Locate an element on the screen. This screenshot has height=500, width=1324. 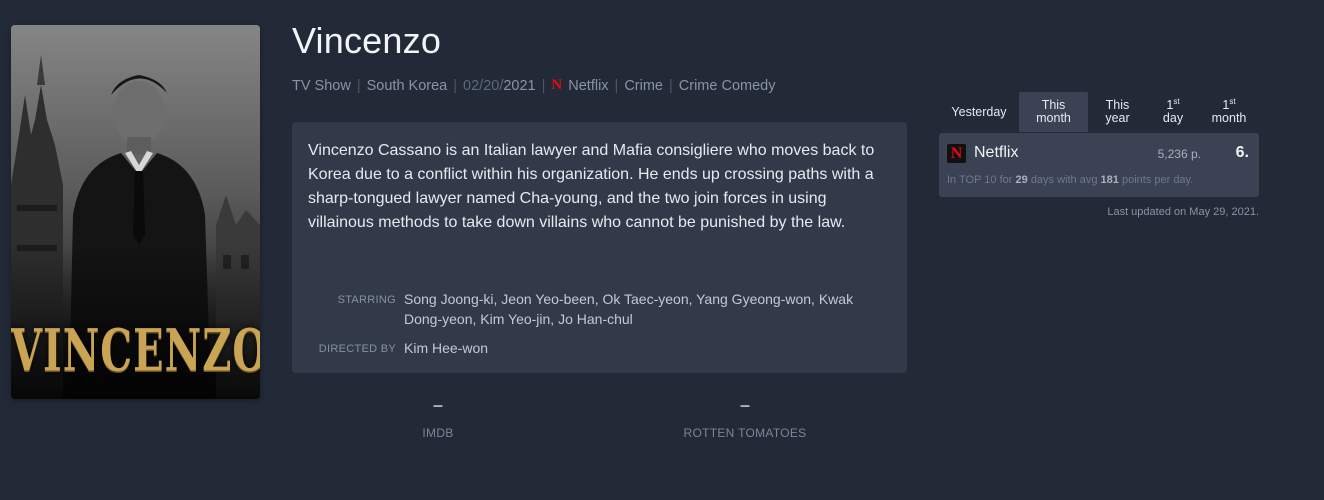
poster-image: VINCENZO is located at coordinates (135, 212).